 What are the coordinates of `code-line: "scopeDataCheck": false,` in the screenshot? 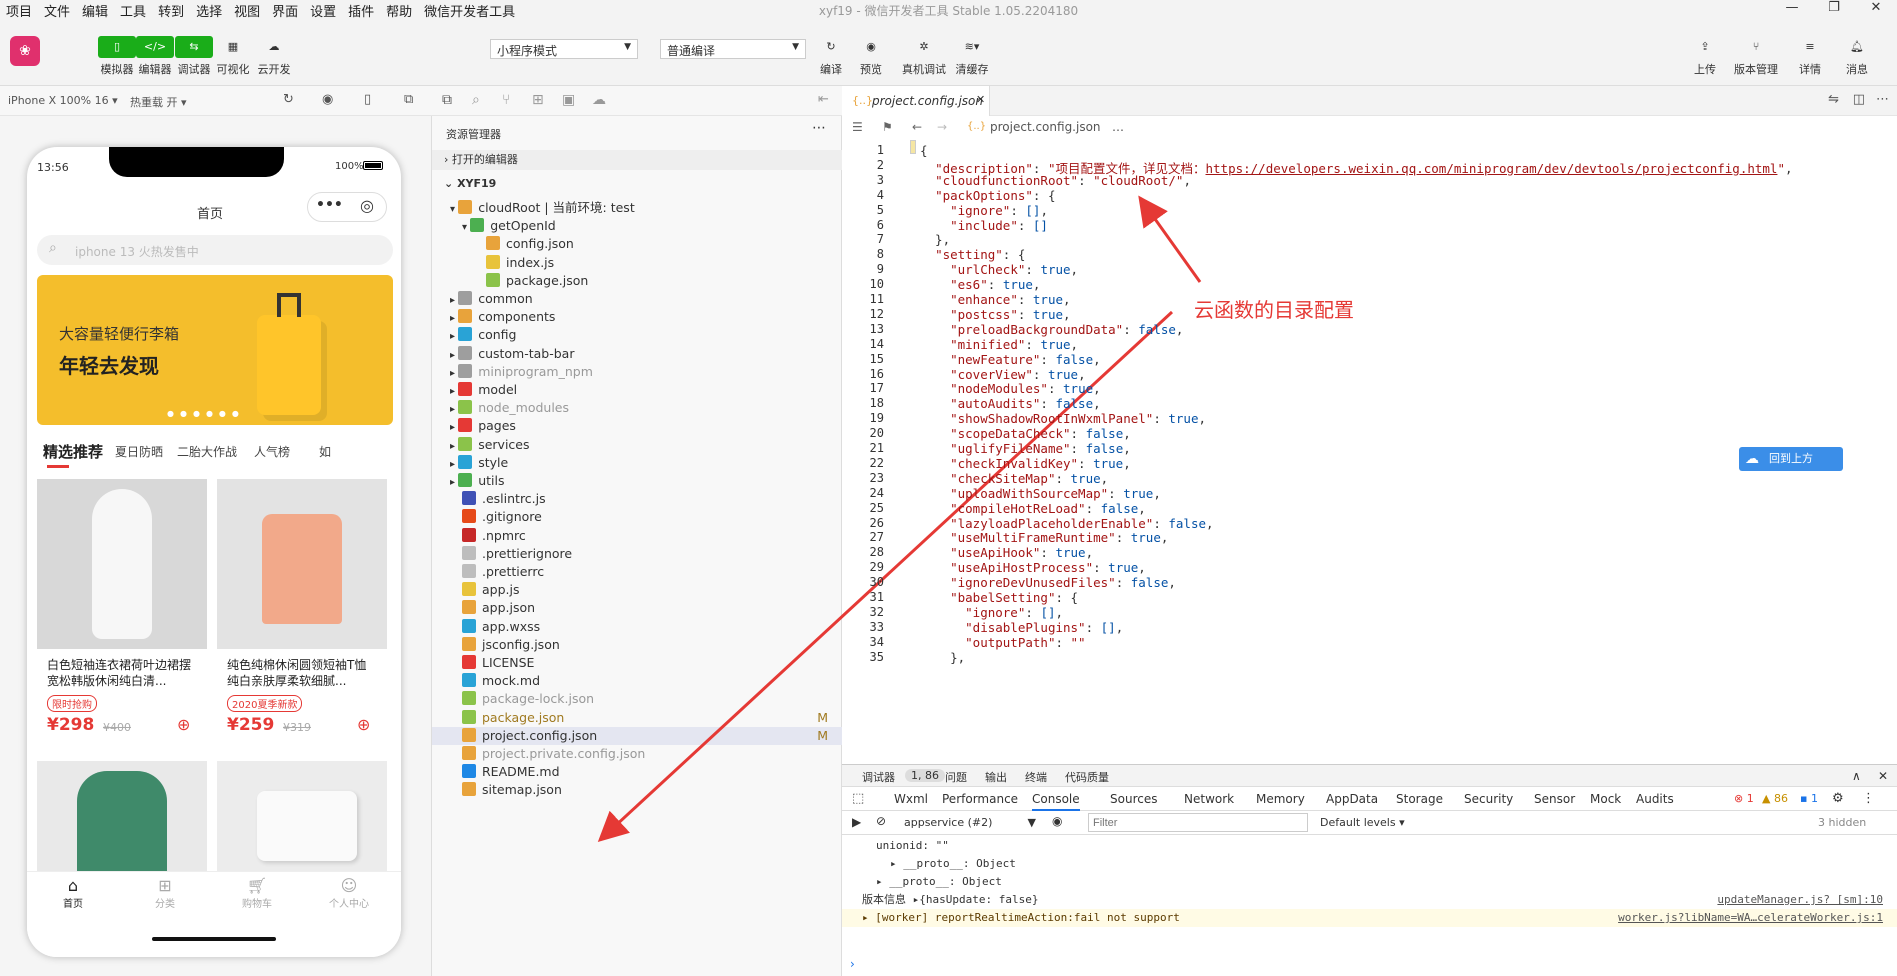 It's located at (1025, 433).